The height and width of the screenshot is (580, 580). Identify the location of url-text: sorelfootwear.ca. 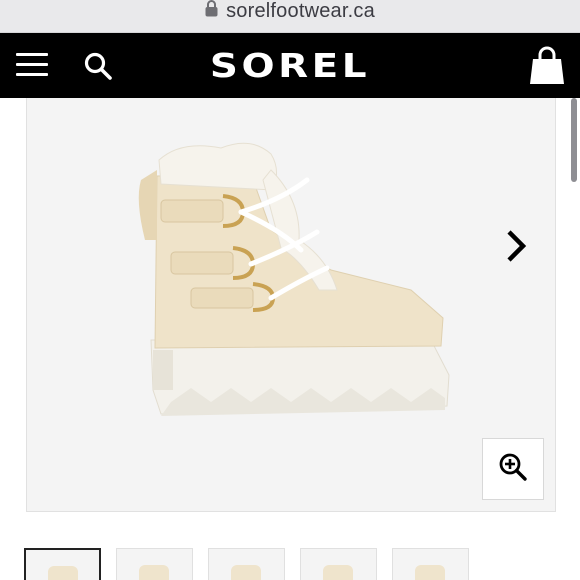
(300, 11).